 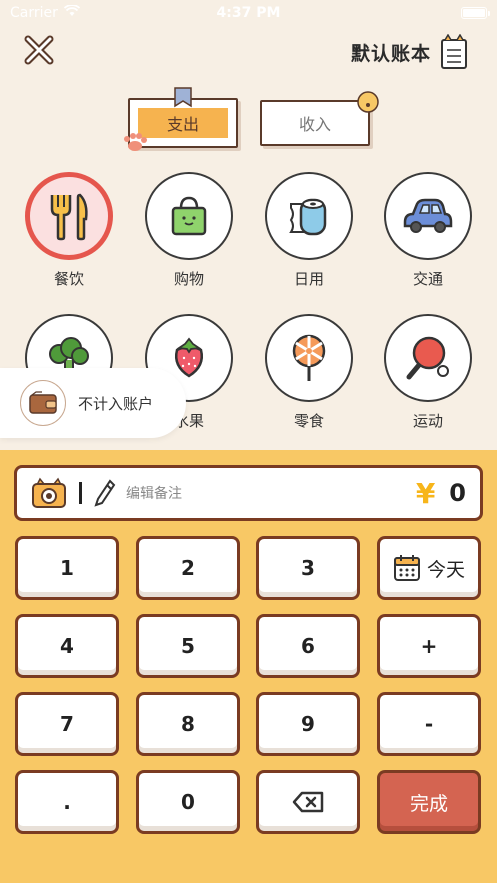 What do you see at coordinates (308, 724) in the screenshot?
I see `key-9: 9` at bounding box center [308, 724].